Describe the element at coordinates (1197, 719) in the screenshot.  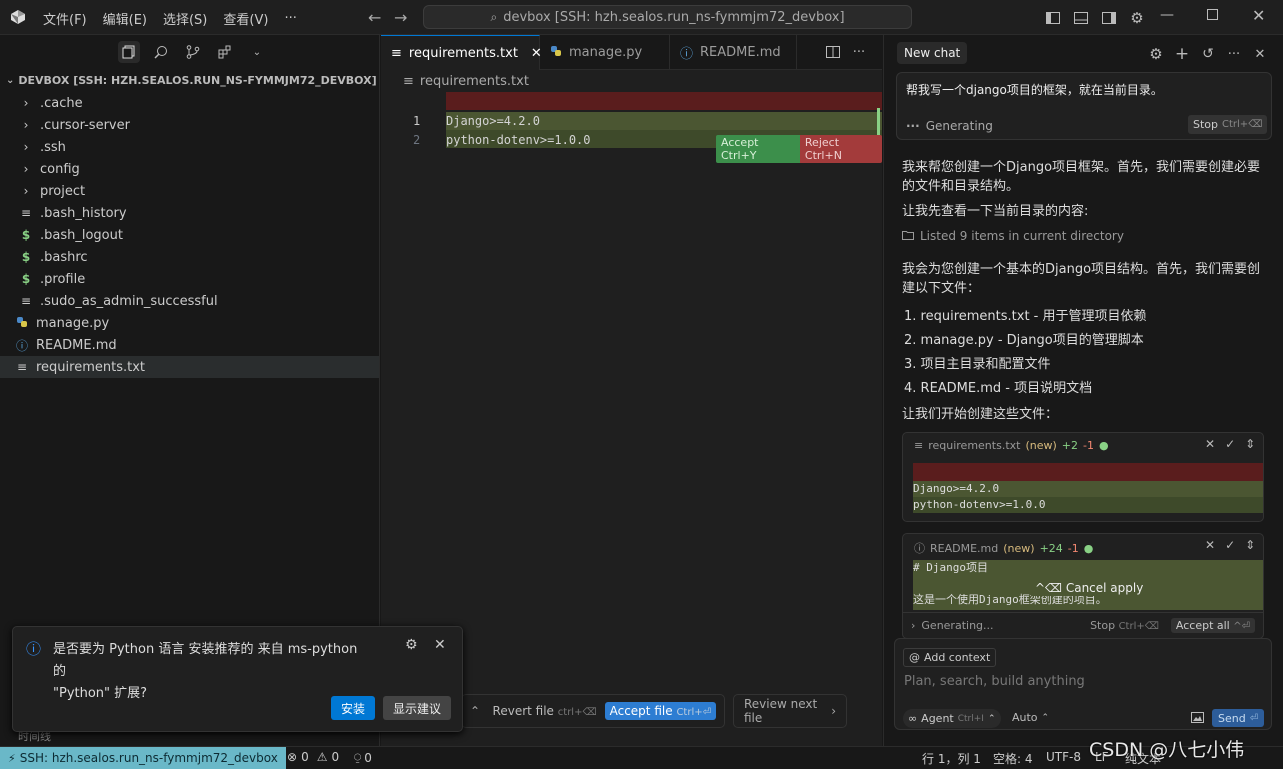
I see `image-attach-icon` at that location.